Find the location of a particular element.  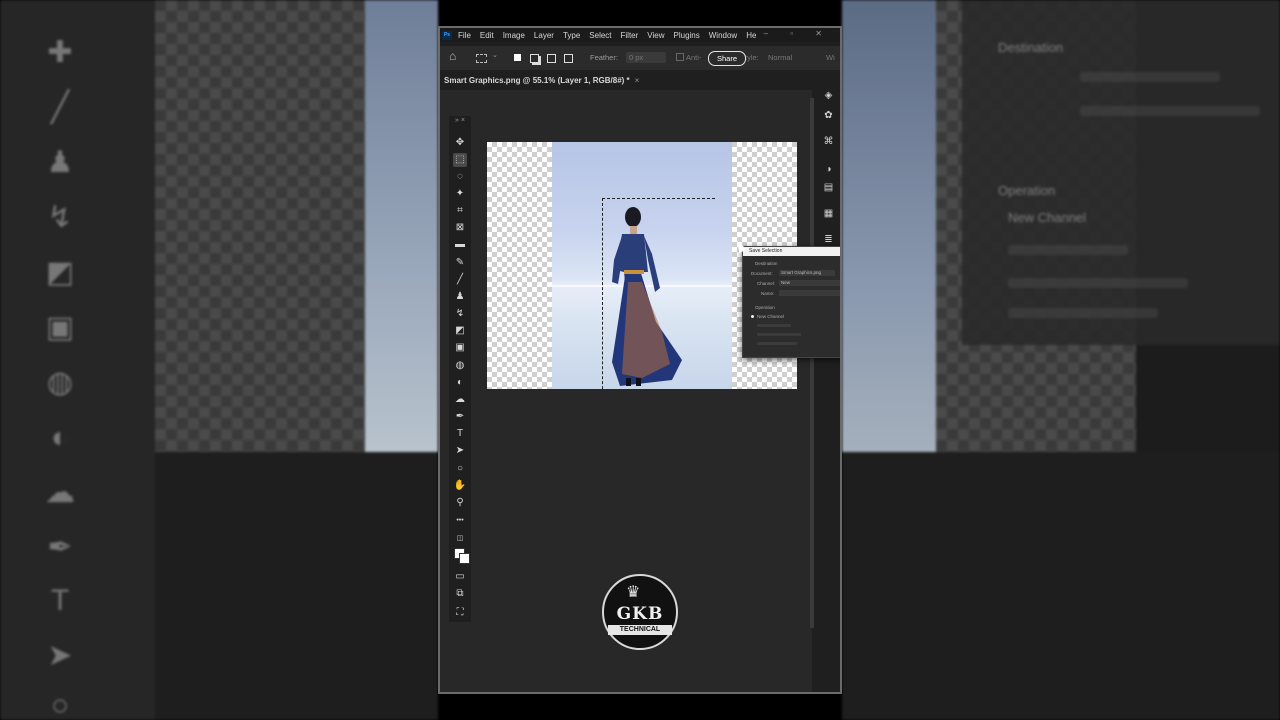

vertical-scrollbar is located at coordinates (812, 363).